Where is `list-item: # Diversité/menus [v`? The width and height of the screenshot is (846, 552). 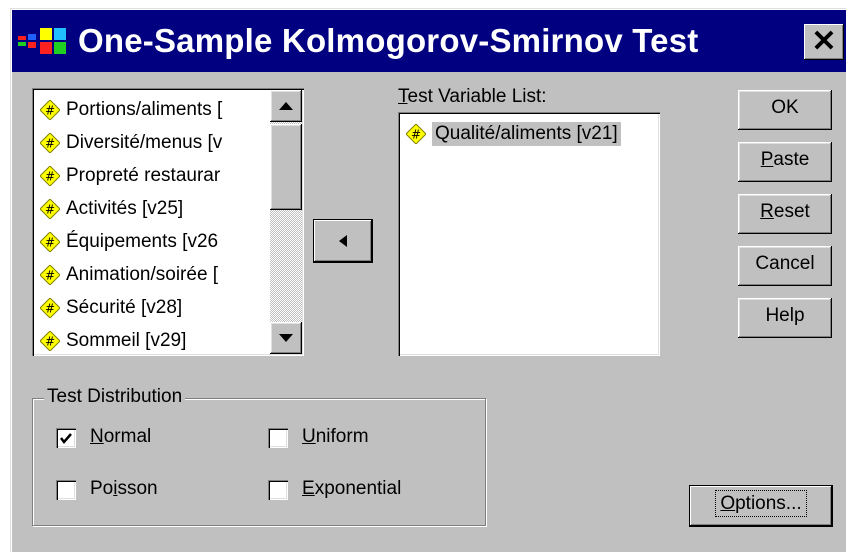 list-item: # Diversité/menus [v is located at coordinates (154, 143).